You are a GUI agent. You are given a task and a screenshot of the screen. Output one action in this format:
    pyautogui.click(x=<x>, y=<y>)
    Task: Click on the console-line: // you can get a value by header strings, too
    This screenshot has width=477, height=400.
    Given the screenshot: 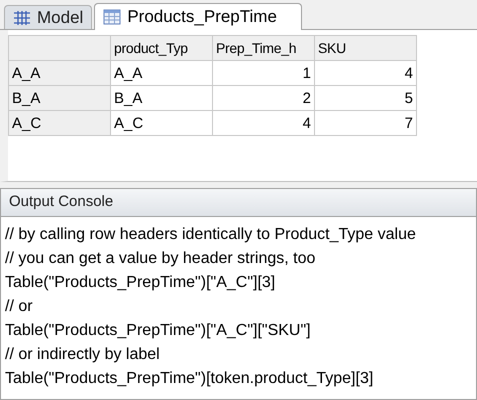 What is the action you would take?
    pyautogui.click(x=160, y=259)
    